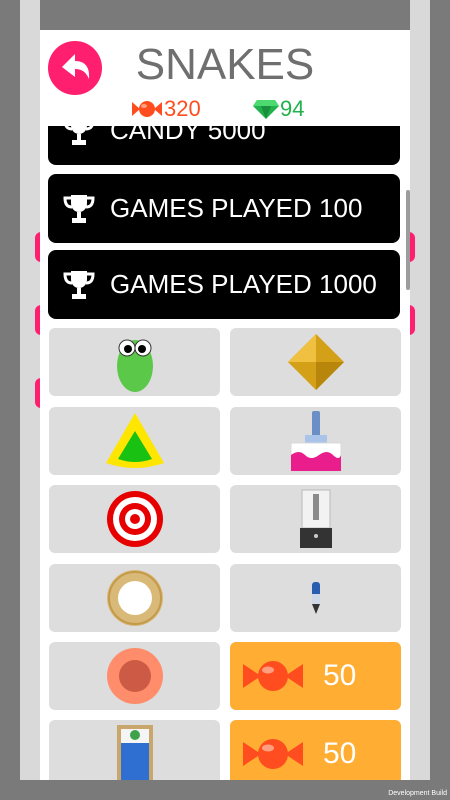 The image size is (450, 800). I want to click on gem-amount: 94, so click(292, 108).